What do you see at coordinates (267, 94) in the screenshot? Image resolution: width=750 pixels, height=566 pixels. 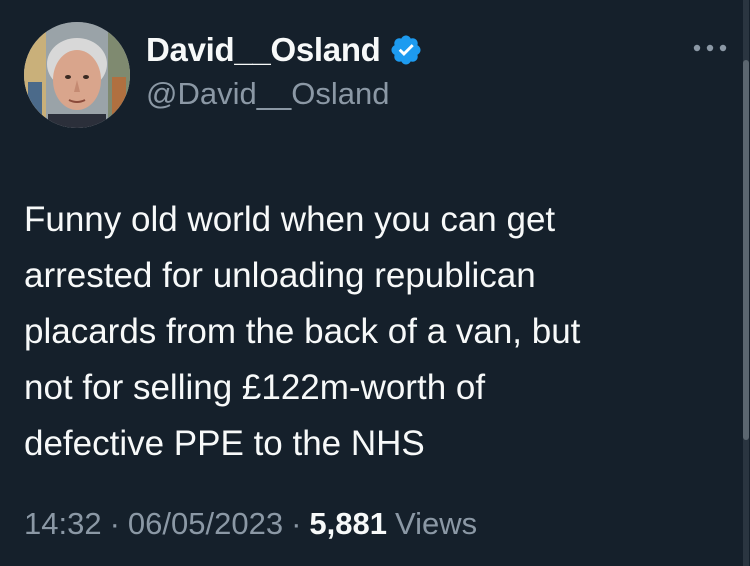 I see `author-handle: @David__Osland` at bounding box center [267, 94].